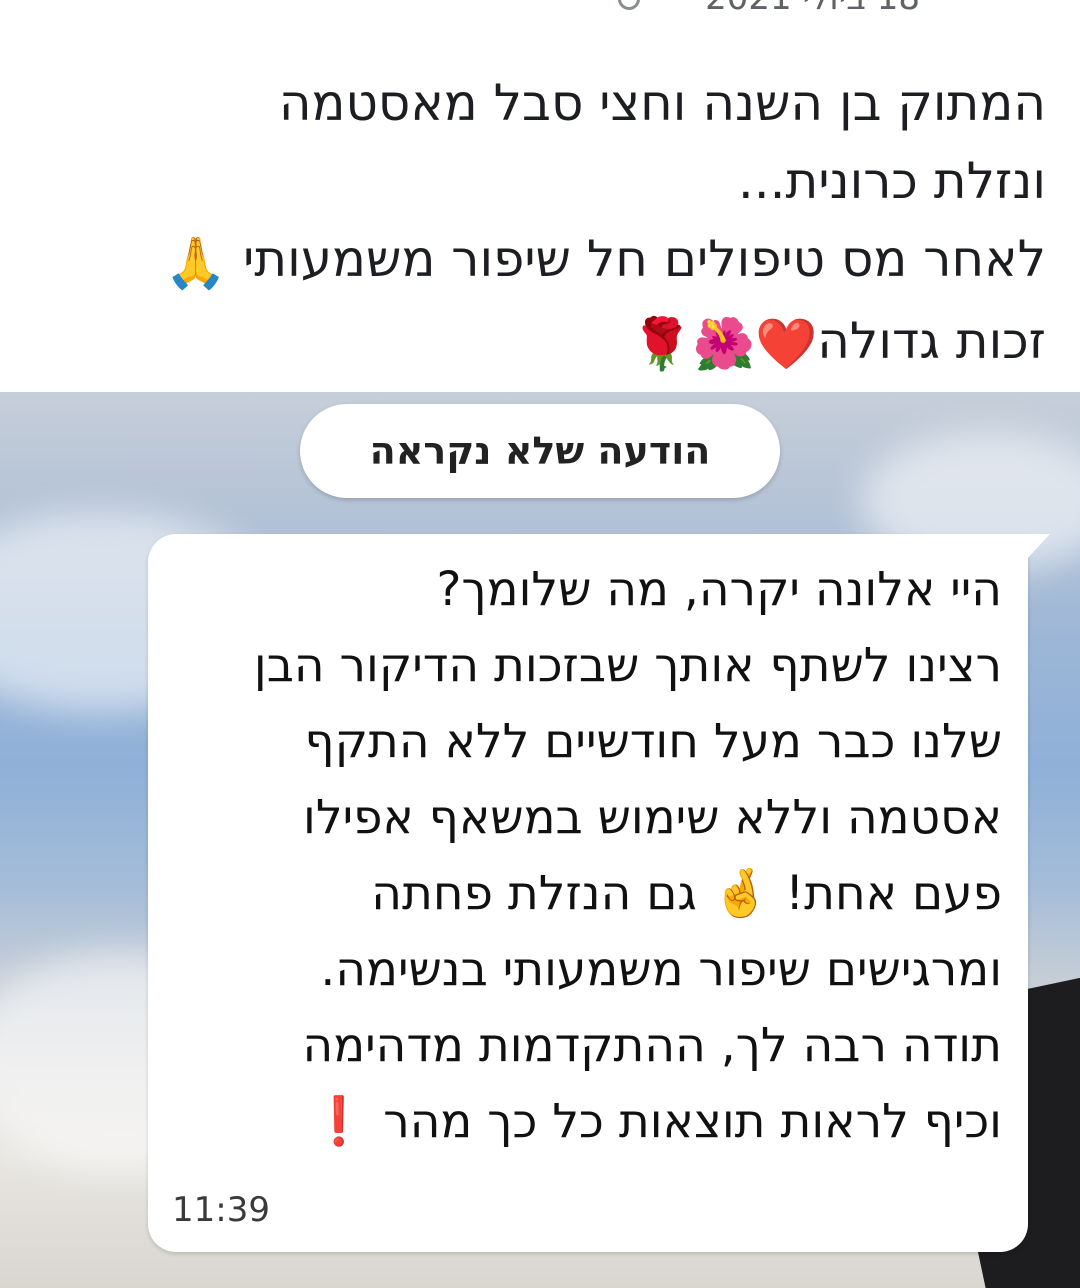  I want to click on rose-icon: 🌹, so click(661, 344).